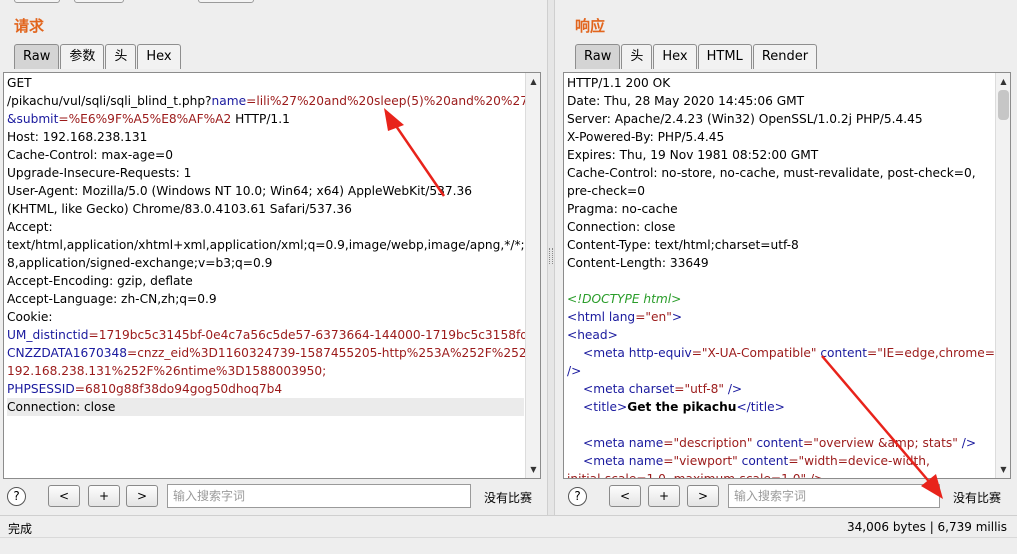 Image resolution: width=1017 pixels, height=554 pixels. What do you see at coordinates (880, 443) in the screenshot?
I see `html-attr-value: ="overview &amp; stats"` at bounding box center [880, 443].